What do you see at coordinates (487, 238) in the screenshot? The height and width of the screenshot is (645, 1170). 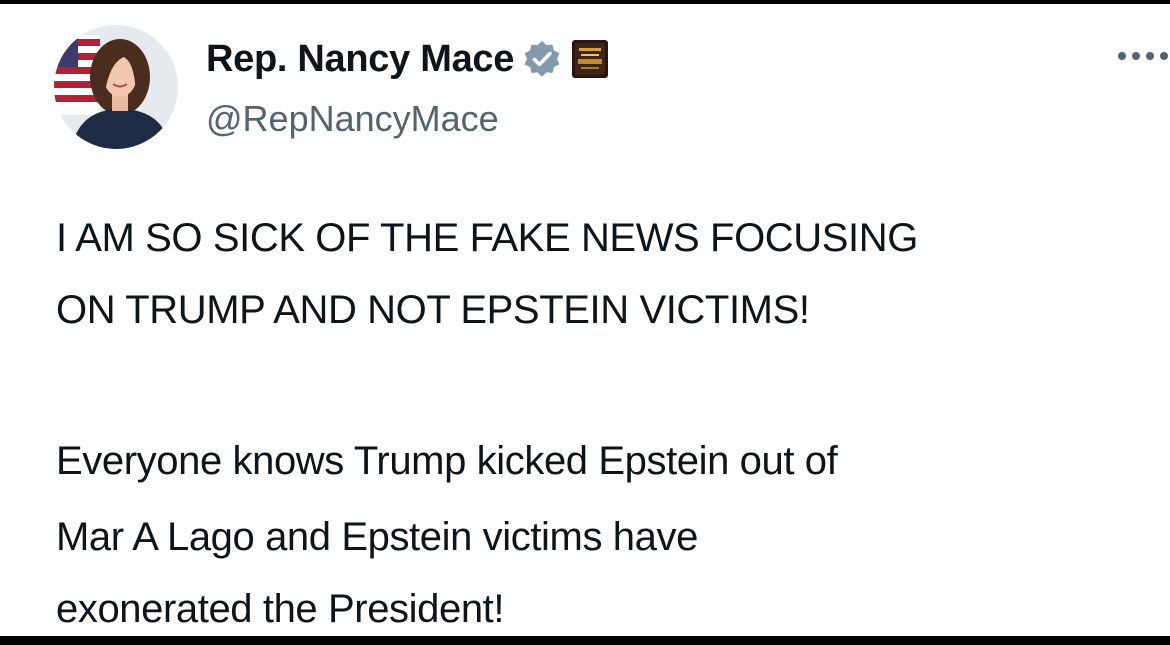 I see `tweet-text-line-1: I AM SO SICK OF THE FAKE NEWS FOCUSING` at bounding box center [487, 238].